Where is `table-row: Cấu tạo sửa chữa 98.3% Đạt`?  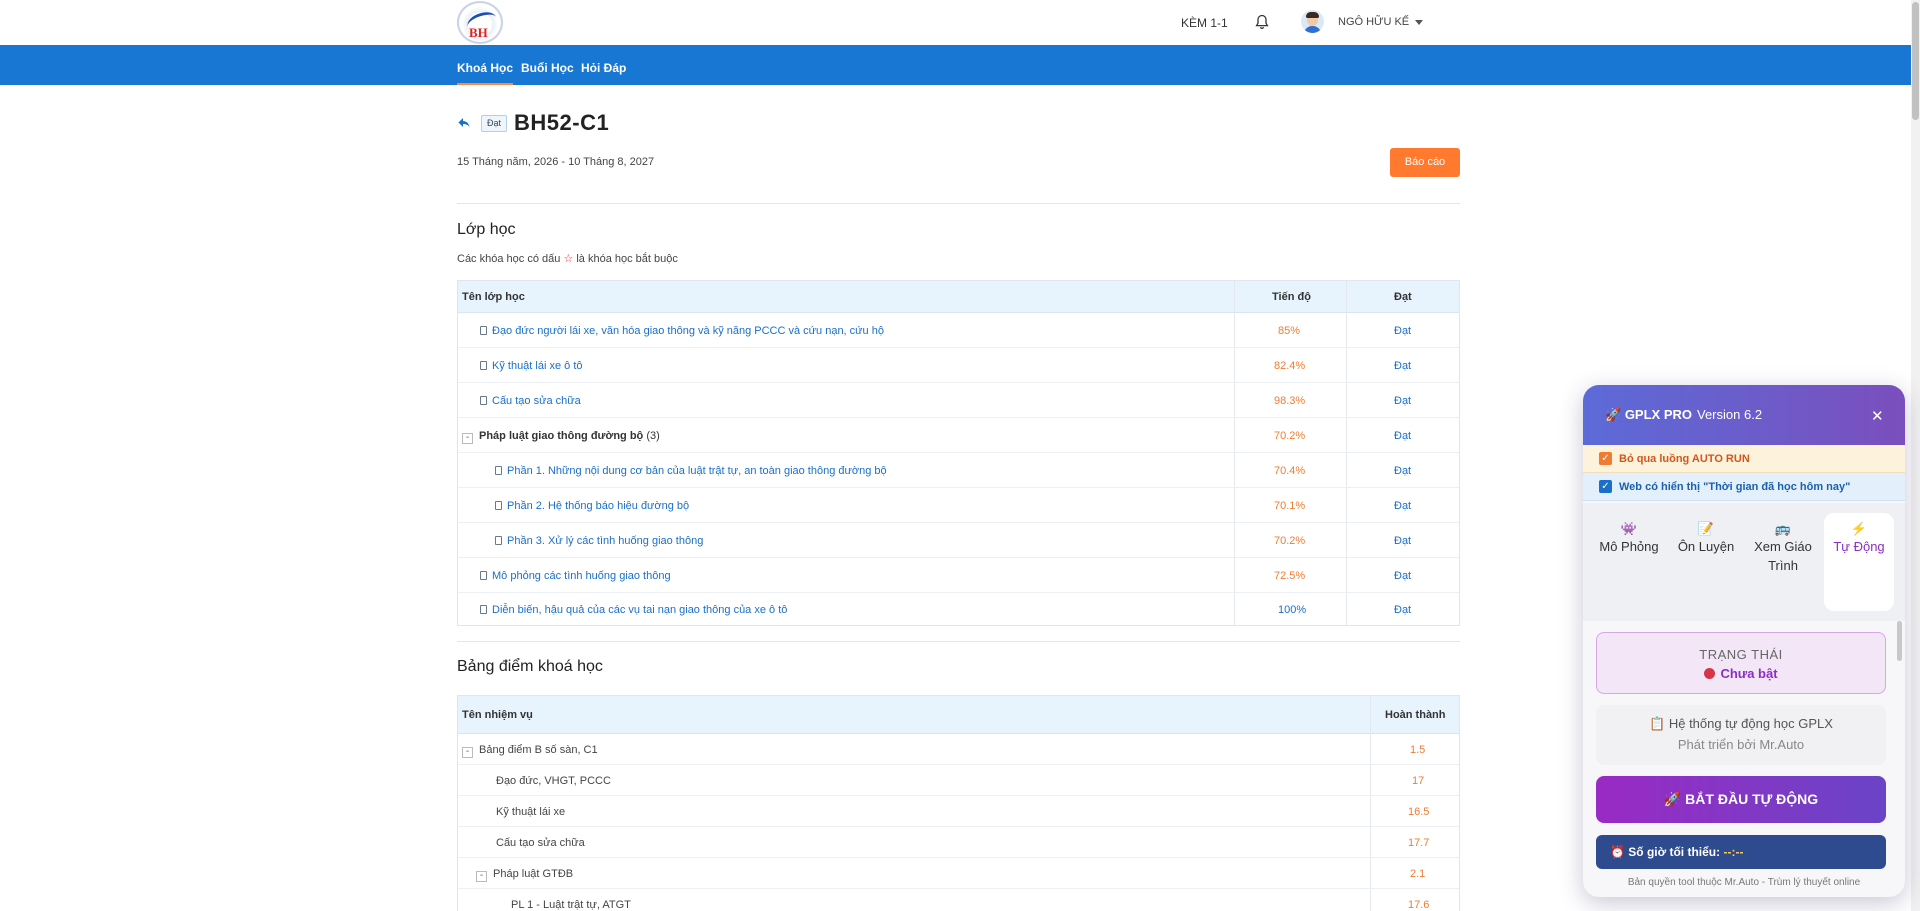 table-row: Cấu tạo sửa chữa 98.3% Đạt is located at coordinates (958, 400).